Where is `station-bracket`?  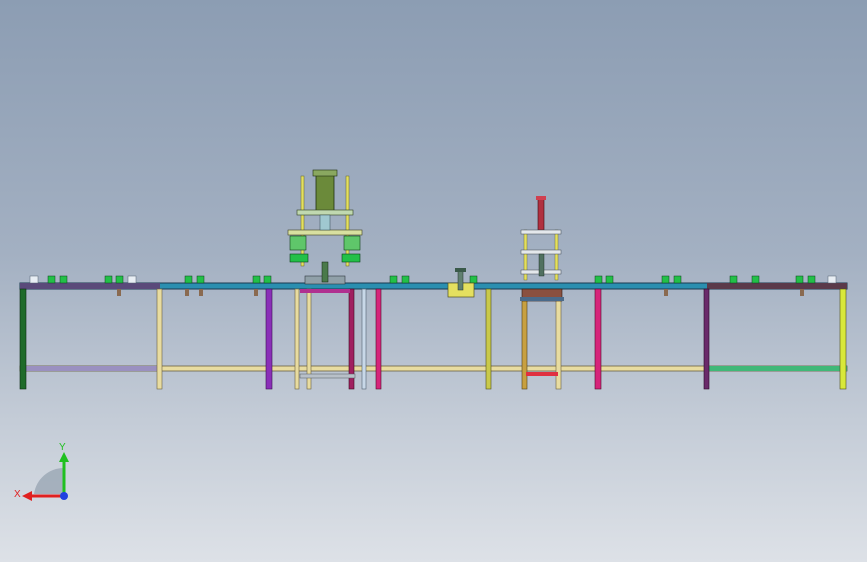
station-bracket is located at coordinates (325, 291).